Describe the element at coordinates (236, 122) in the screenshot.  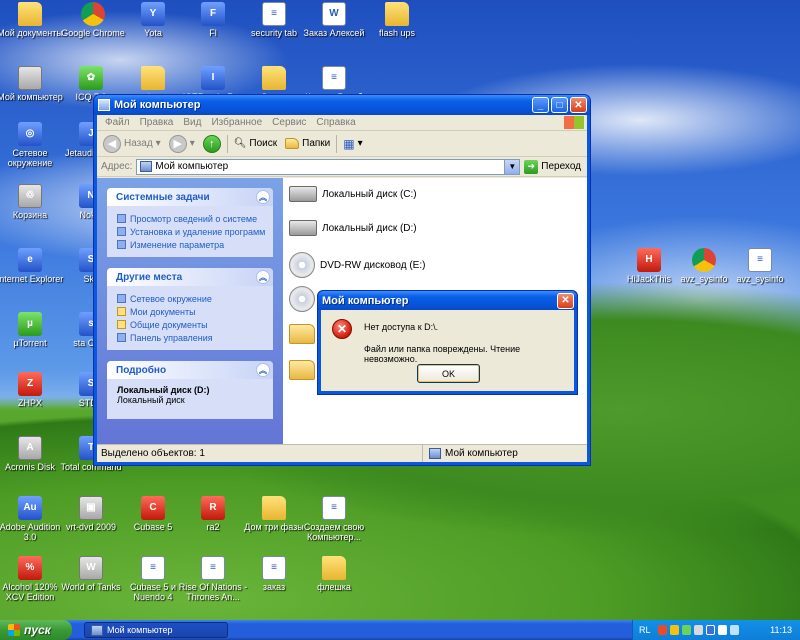
I see `menu-favorites: Избранное` at that location.